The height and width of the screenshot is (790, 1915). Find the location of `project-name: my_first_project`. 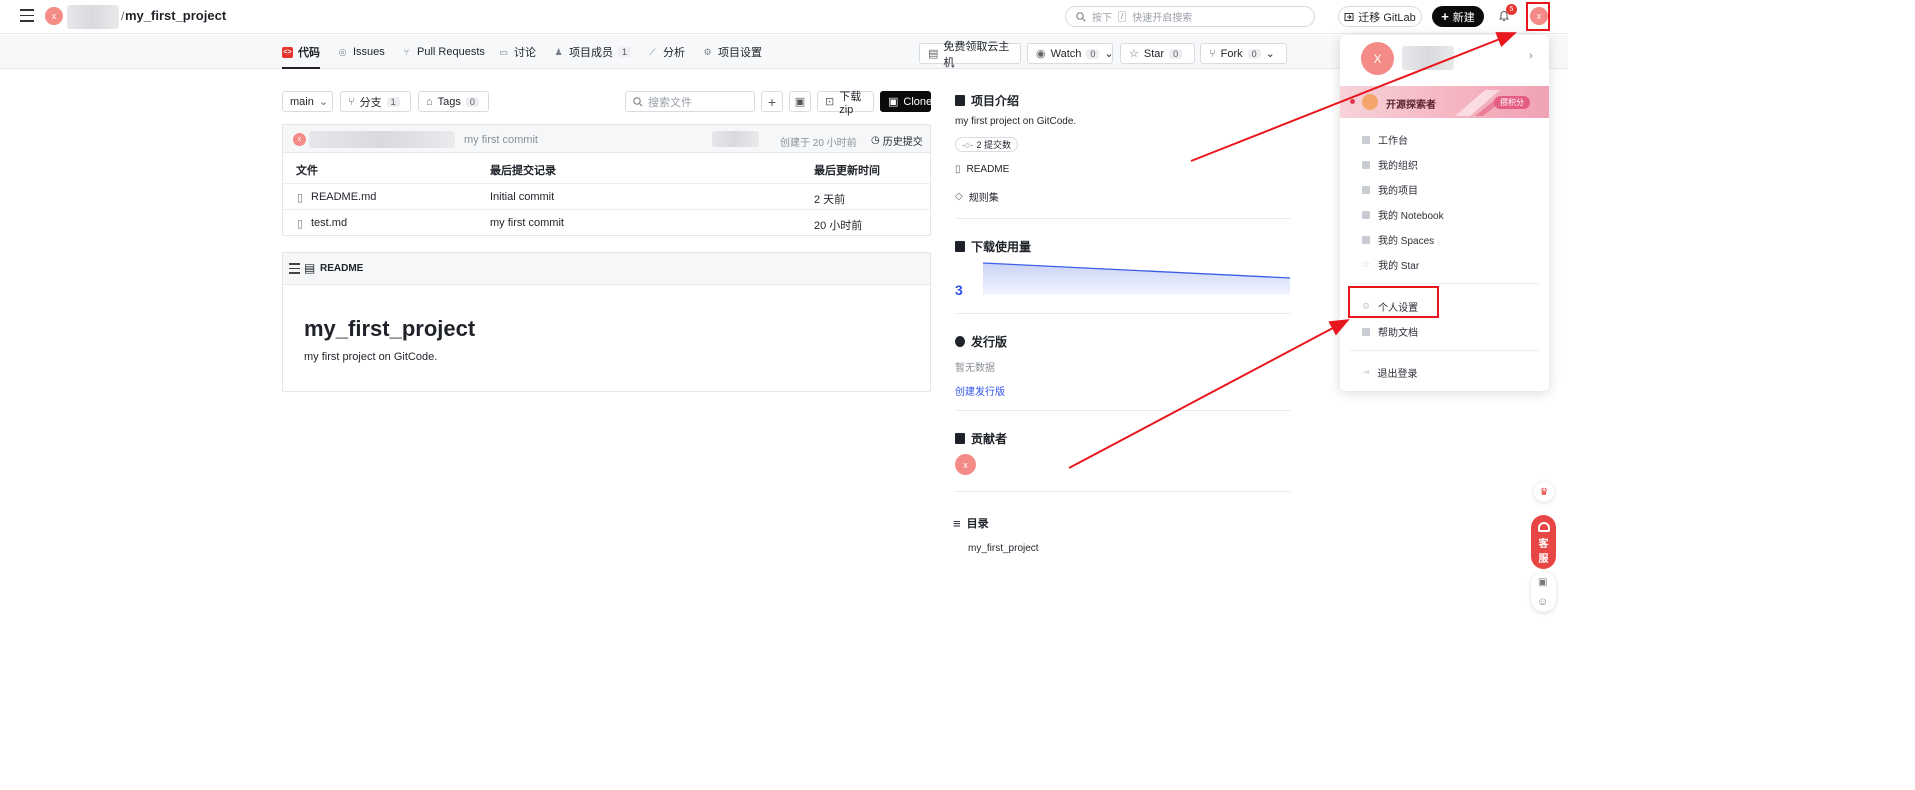

project-name: my_first_project is located at coordinates (175, 15).